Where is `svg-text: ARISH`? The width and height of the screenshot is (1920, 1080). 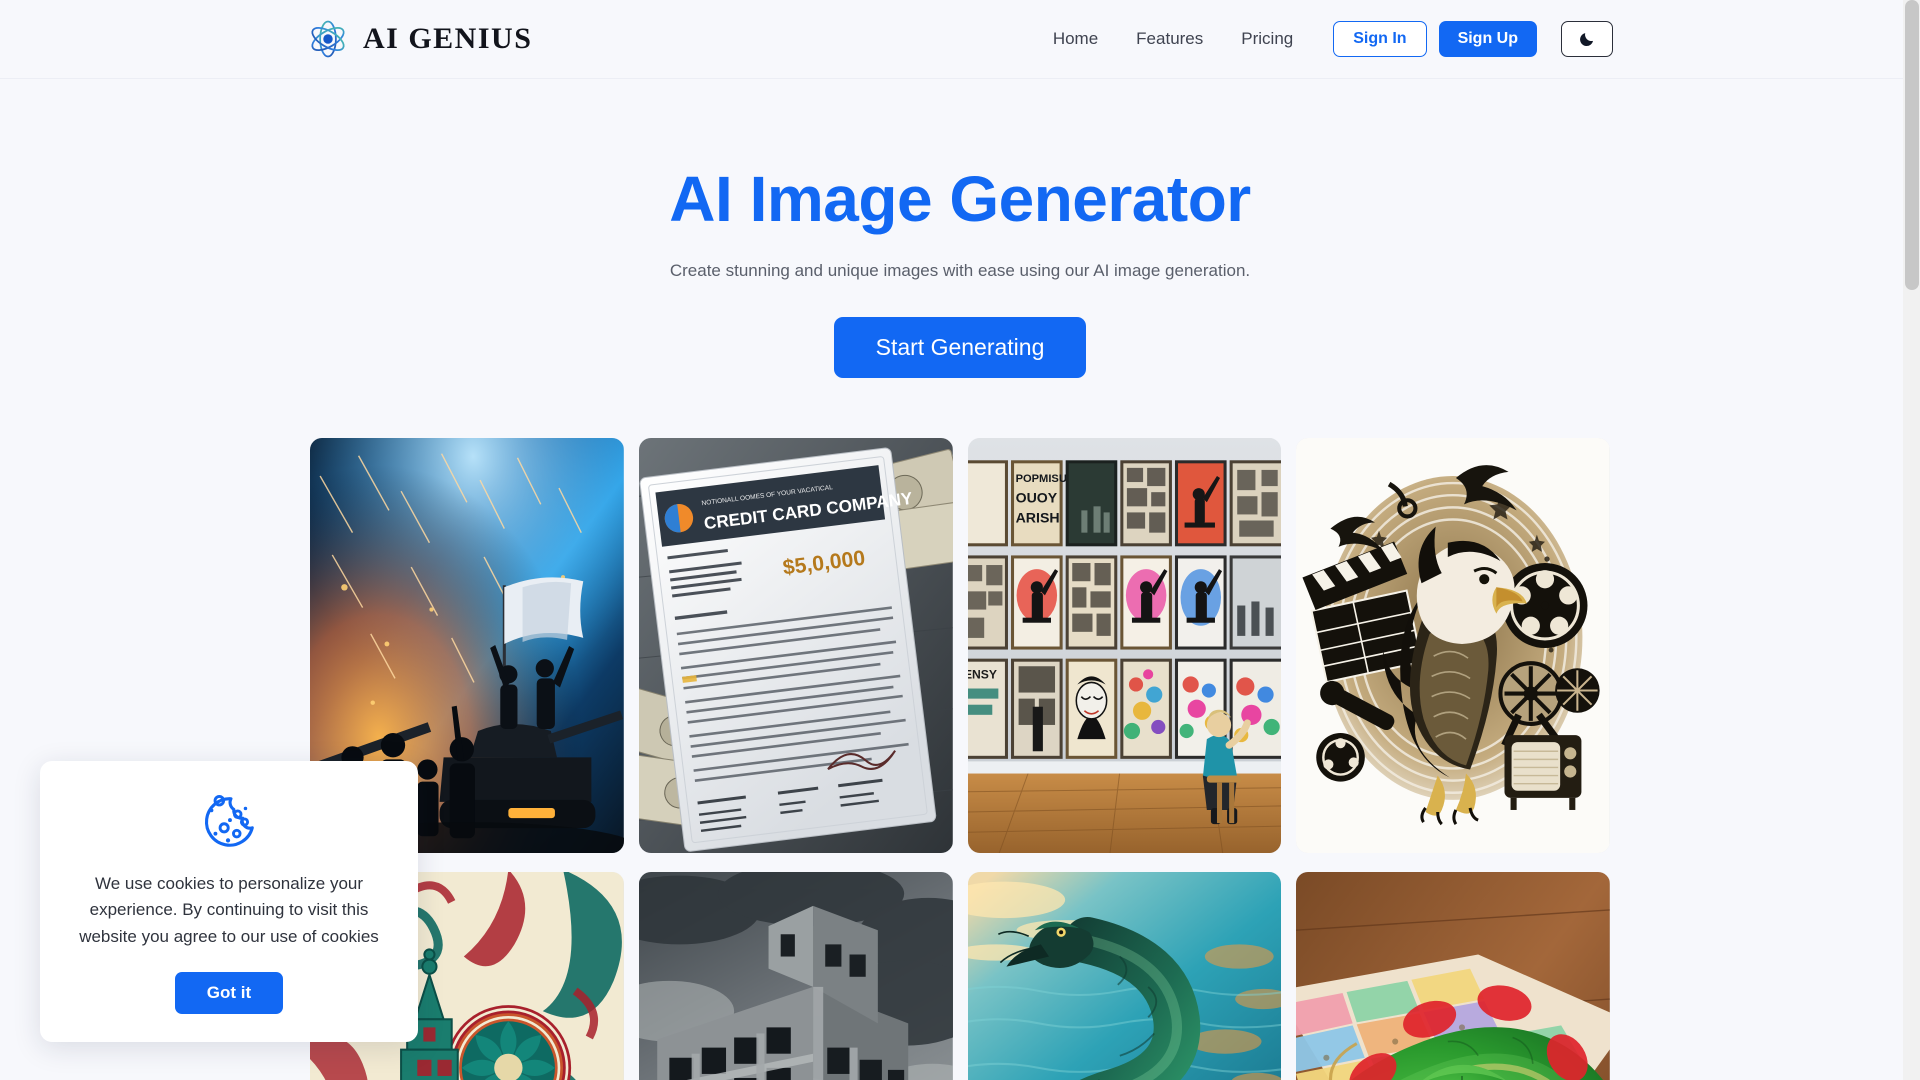 svg-text: ARISH is located at coordinates (1037, 518).